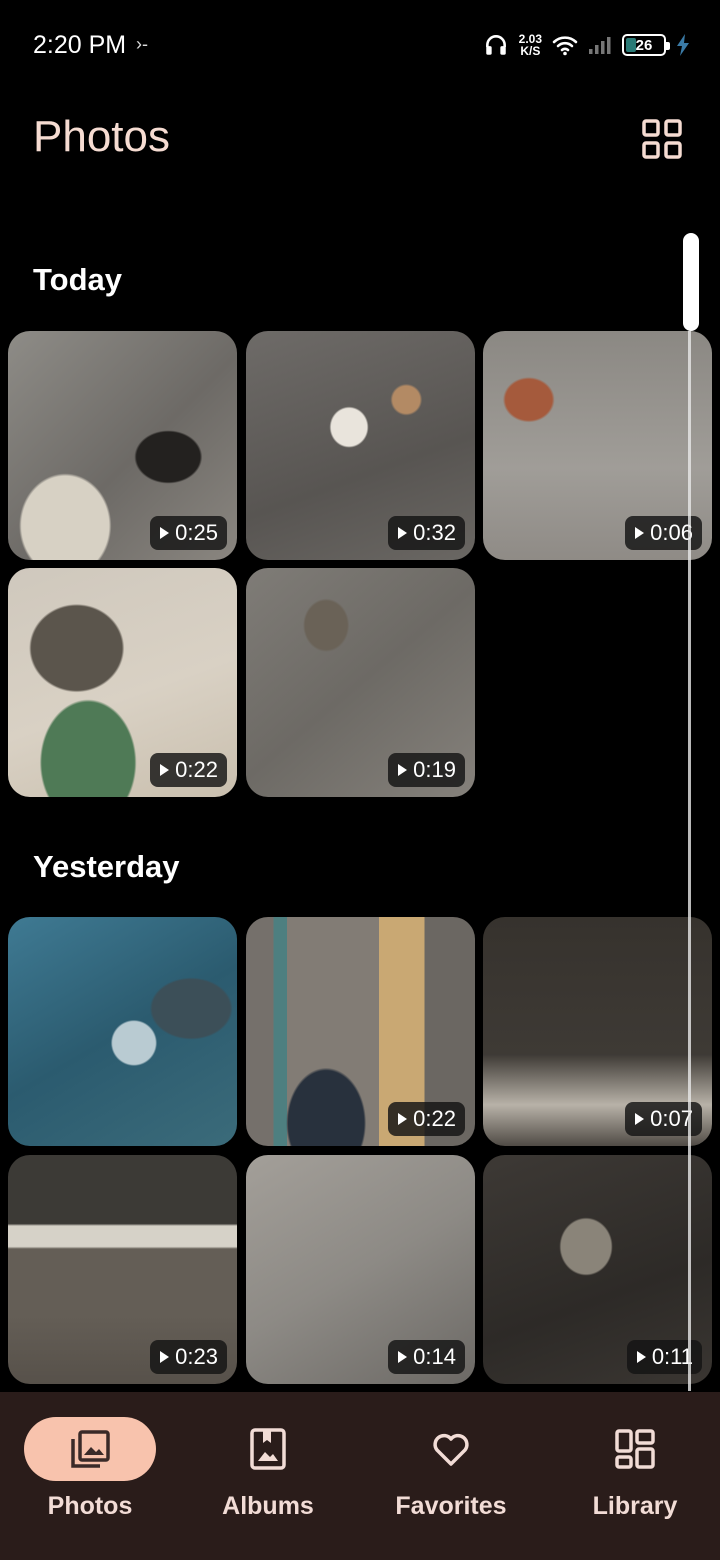 This screenshot has width=720, height=1560. Describe the element at coordinates (101, 136) in the screenshot. I see `page-title: Photos` at that location.